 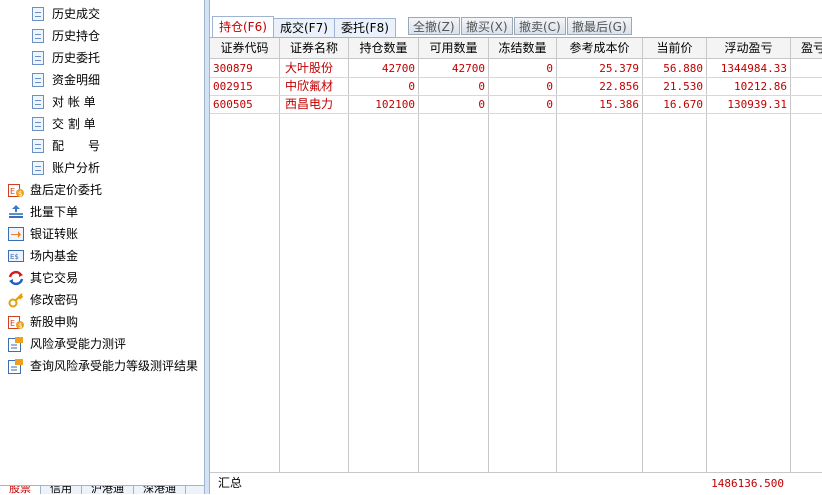 What do you see at coordinates (78, 344) in the screenshot?
I see `tree-item-label: 风险承受能力测评` at bounding box center [78, 344].